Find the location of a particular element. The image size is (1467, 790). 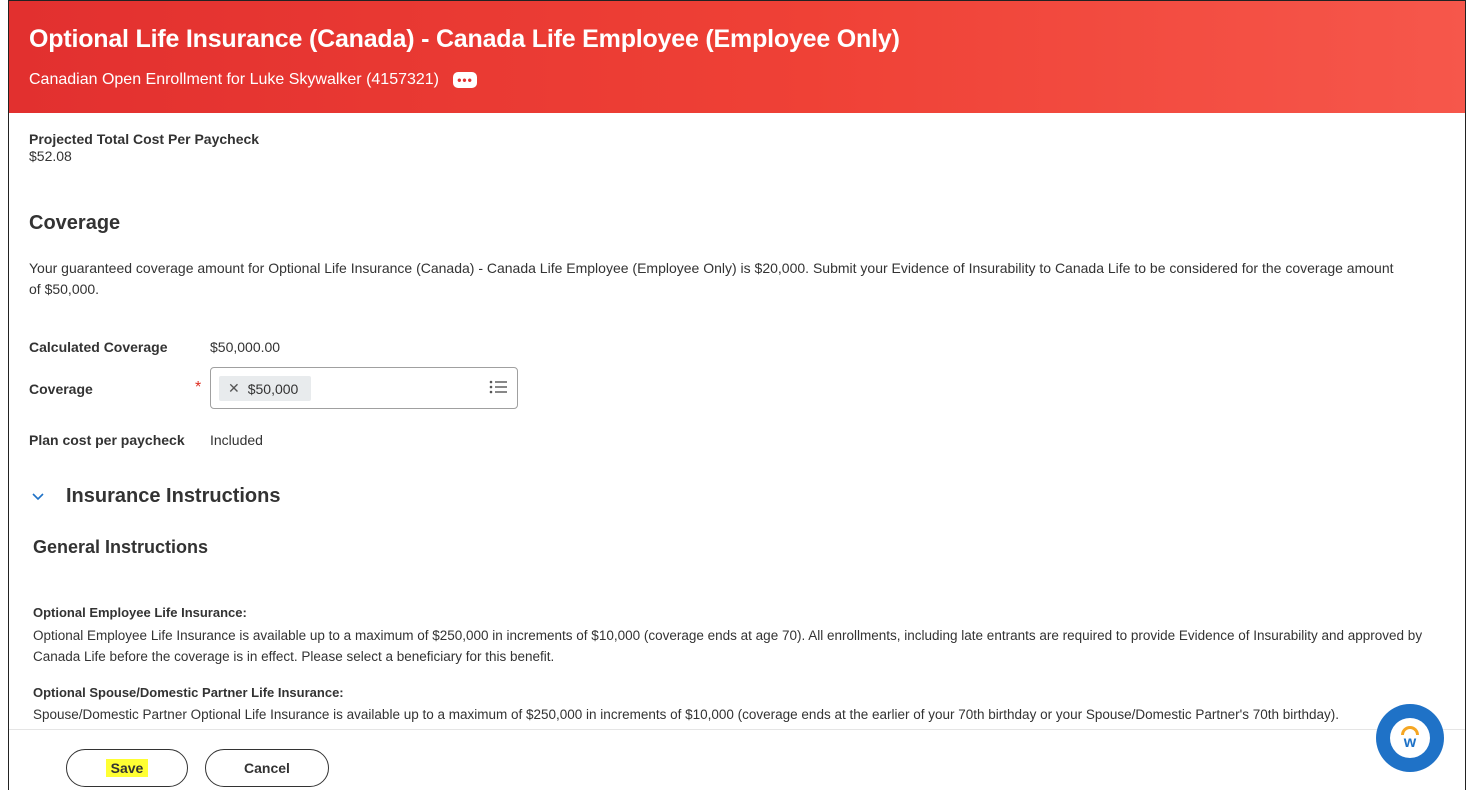

coverage-label: Coverage is located at coordinates (61, 389).